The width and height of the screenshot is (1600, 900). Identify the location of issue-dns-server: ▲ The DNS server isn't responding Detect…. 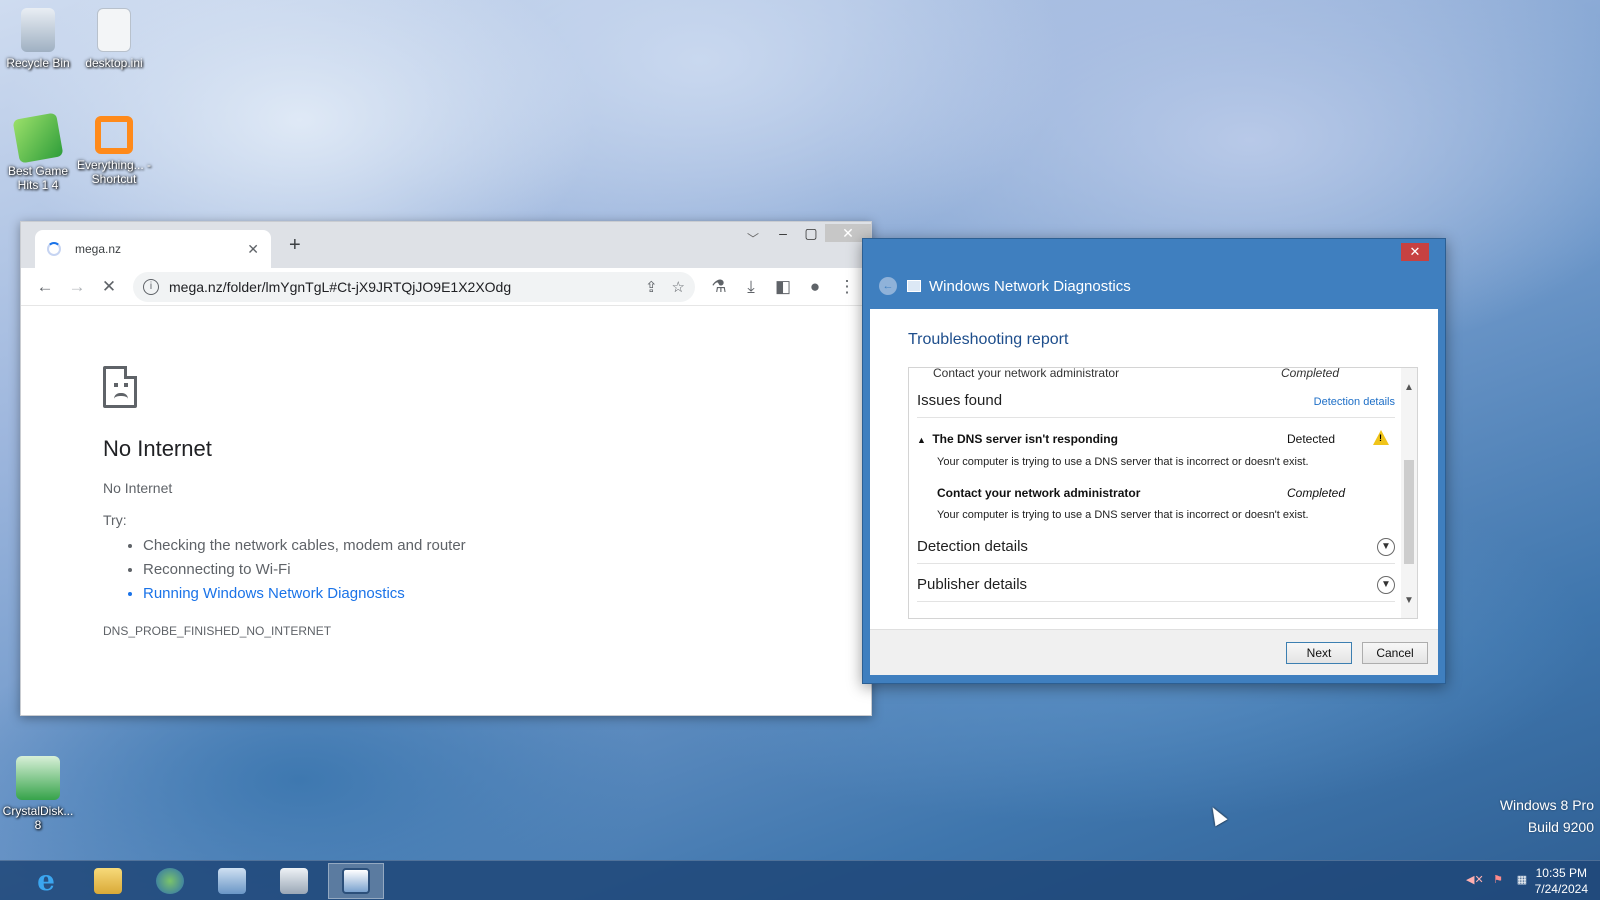
(1156, 438).